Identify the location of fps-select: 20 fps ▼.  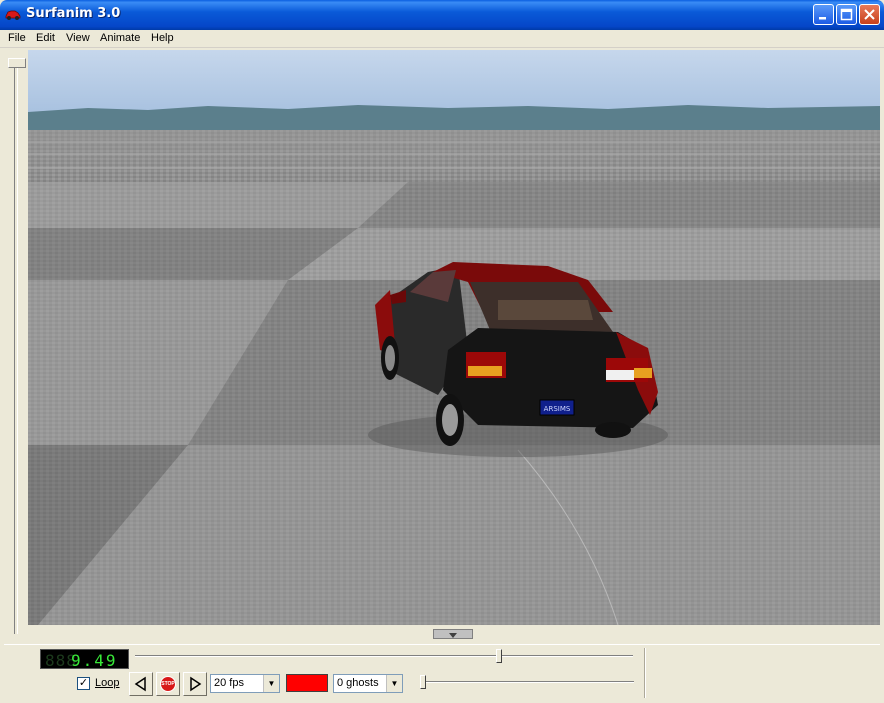
(245, 683).